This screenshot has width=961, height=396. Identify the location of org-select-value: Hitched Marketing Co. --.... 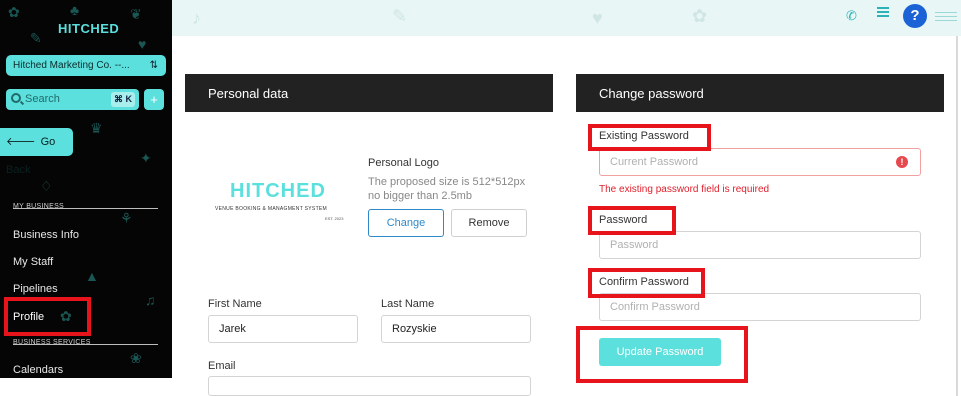
(71, 65).